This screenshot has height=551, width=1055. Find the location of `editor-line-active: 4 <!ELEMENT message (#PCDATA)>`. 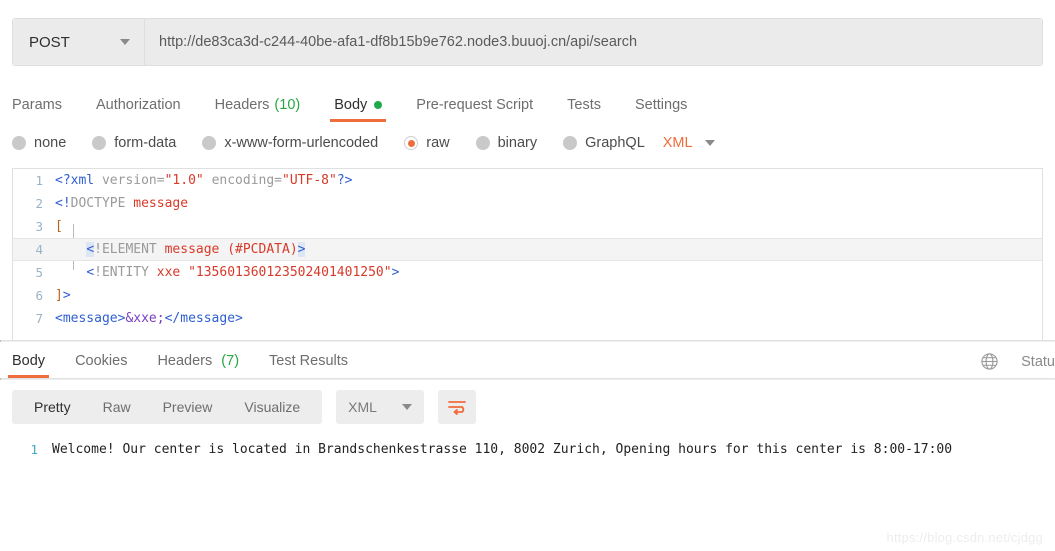

editor-line-active: 4 <!ELEMENT message (#PCDATA)> is located at coordinates (527, 249).